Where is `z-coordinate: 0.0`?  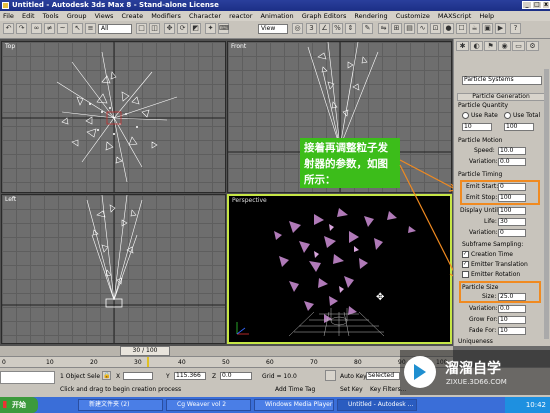 z-coordinate: 0.0 is located at coordinates (236, 376).